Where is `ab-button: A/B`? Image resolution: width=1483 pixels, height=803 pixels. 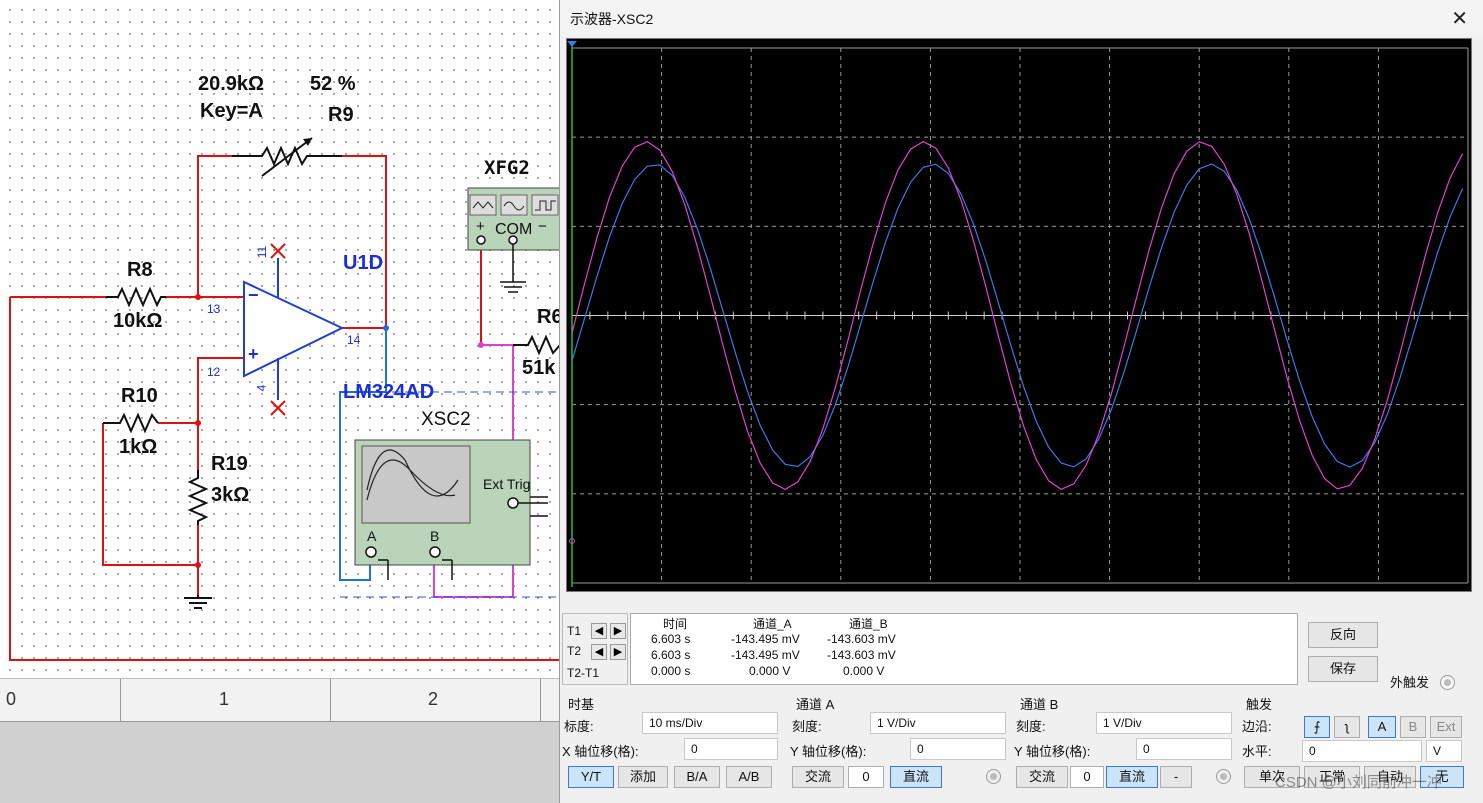
ab-button: A/B is located at coordinates (749, 777).